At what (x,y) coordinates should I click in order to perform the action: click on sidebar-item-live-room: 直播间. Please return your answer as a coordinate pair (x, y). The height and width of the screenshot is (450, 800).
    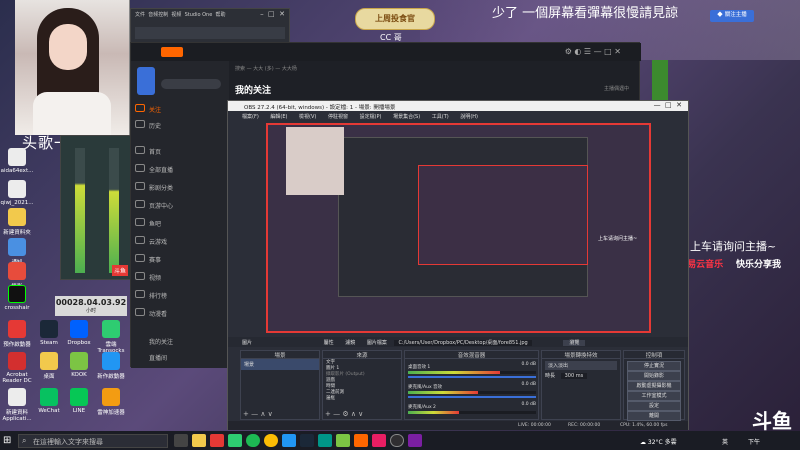
    Looking at the image, I should click on (158, 357).